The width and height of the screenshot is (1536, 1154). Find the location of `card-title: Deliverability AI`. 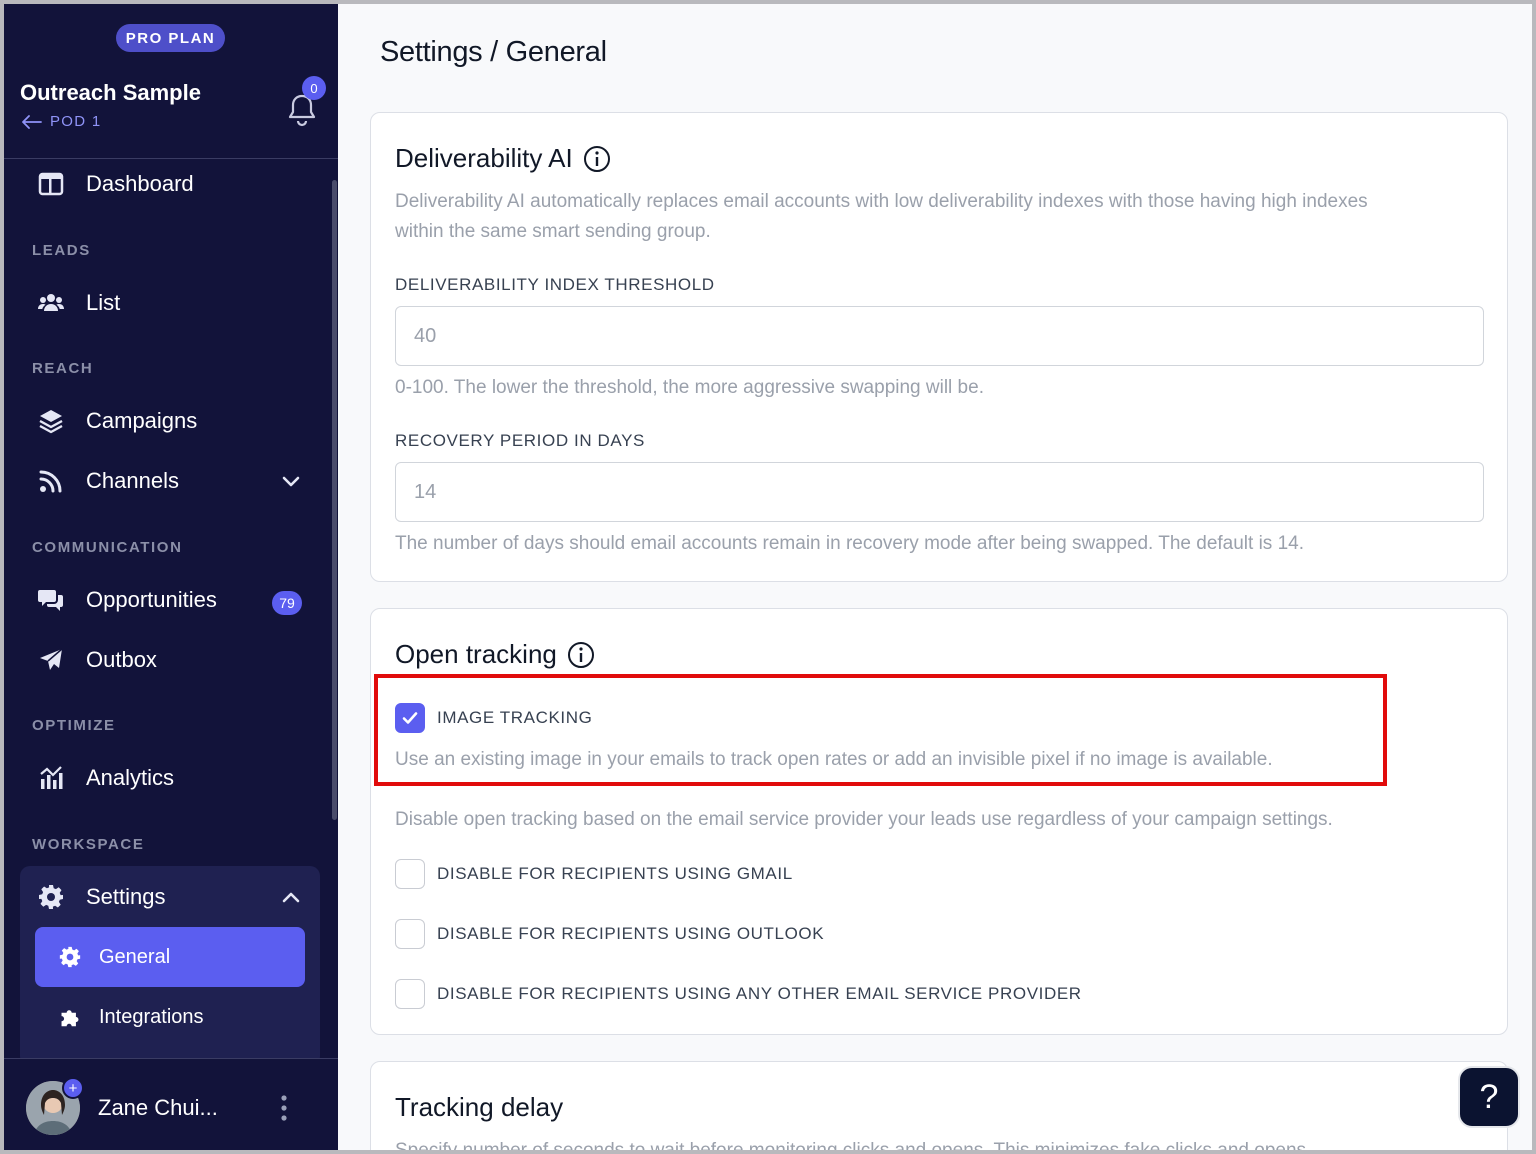

card-title: Deliverability AI is located at coordinates (503, 158).